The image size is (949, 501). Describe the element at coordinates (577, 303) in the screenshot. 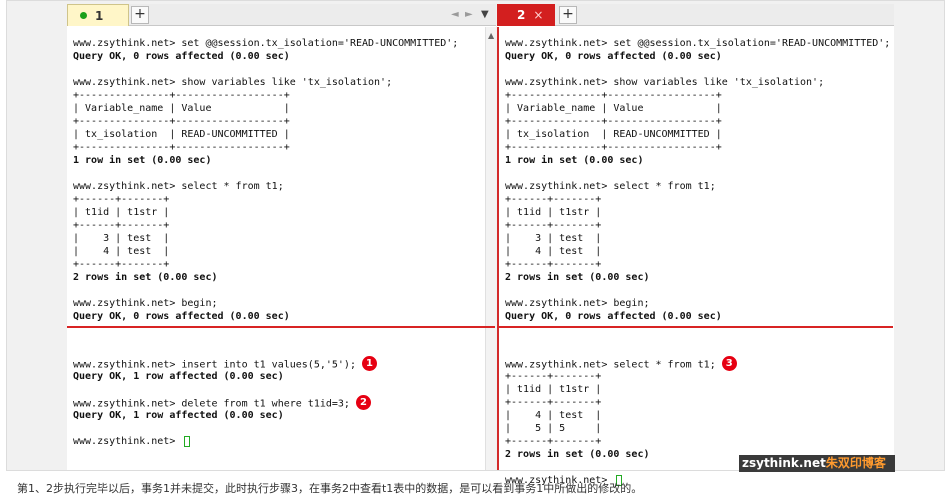

I see `console-line-text: www.zsythink.net> begin;` at that location.